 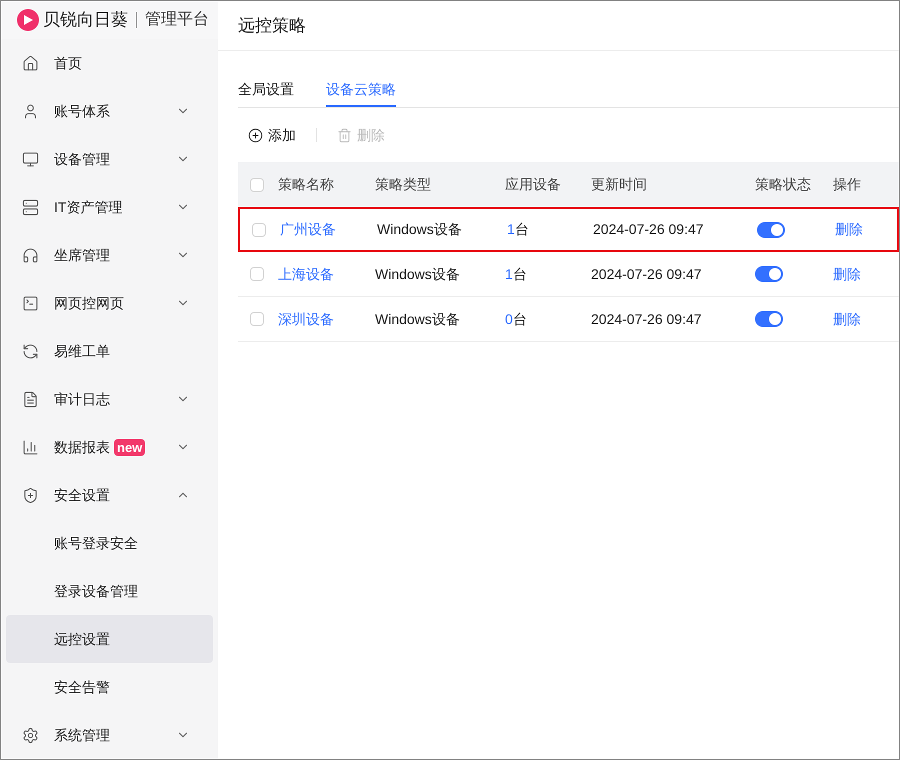 I want to click on add-button: 添加, so click(x=272, y=135).